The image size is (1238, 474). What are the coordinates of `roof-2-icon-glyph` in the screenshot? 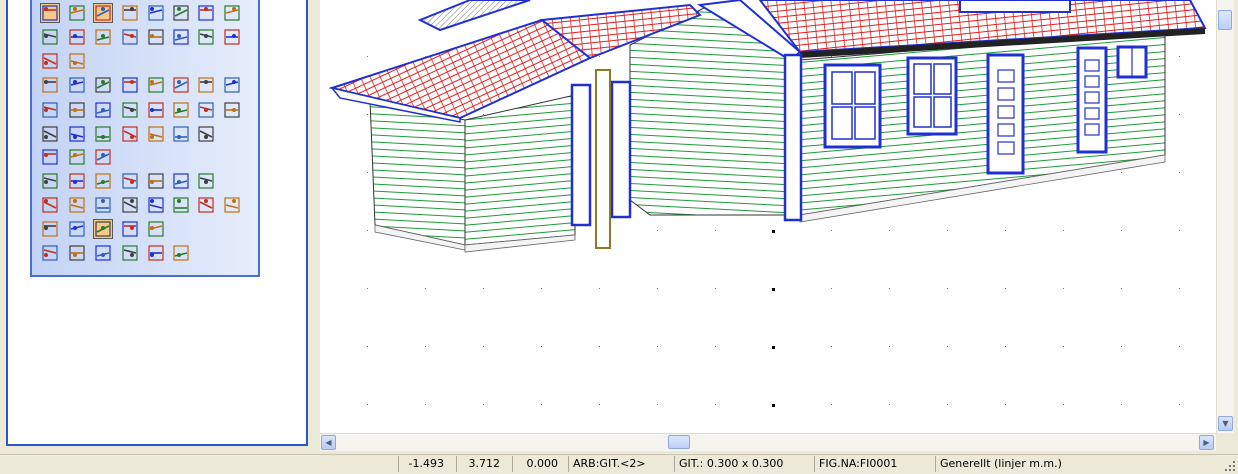 It's located at (77, 205).